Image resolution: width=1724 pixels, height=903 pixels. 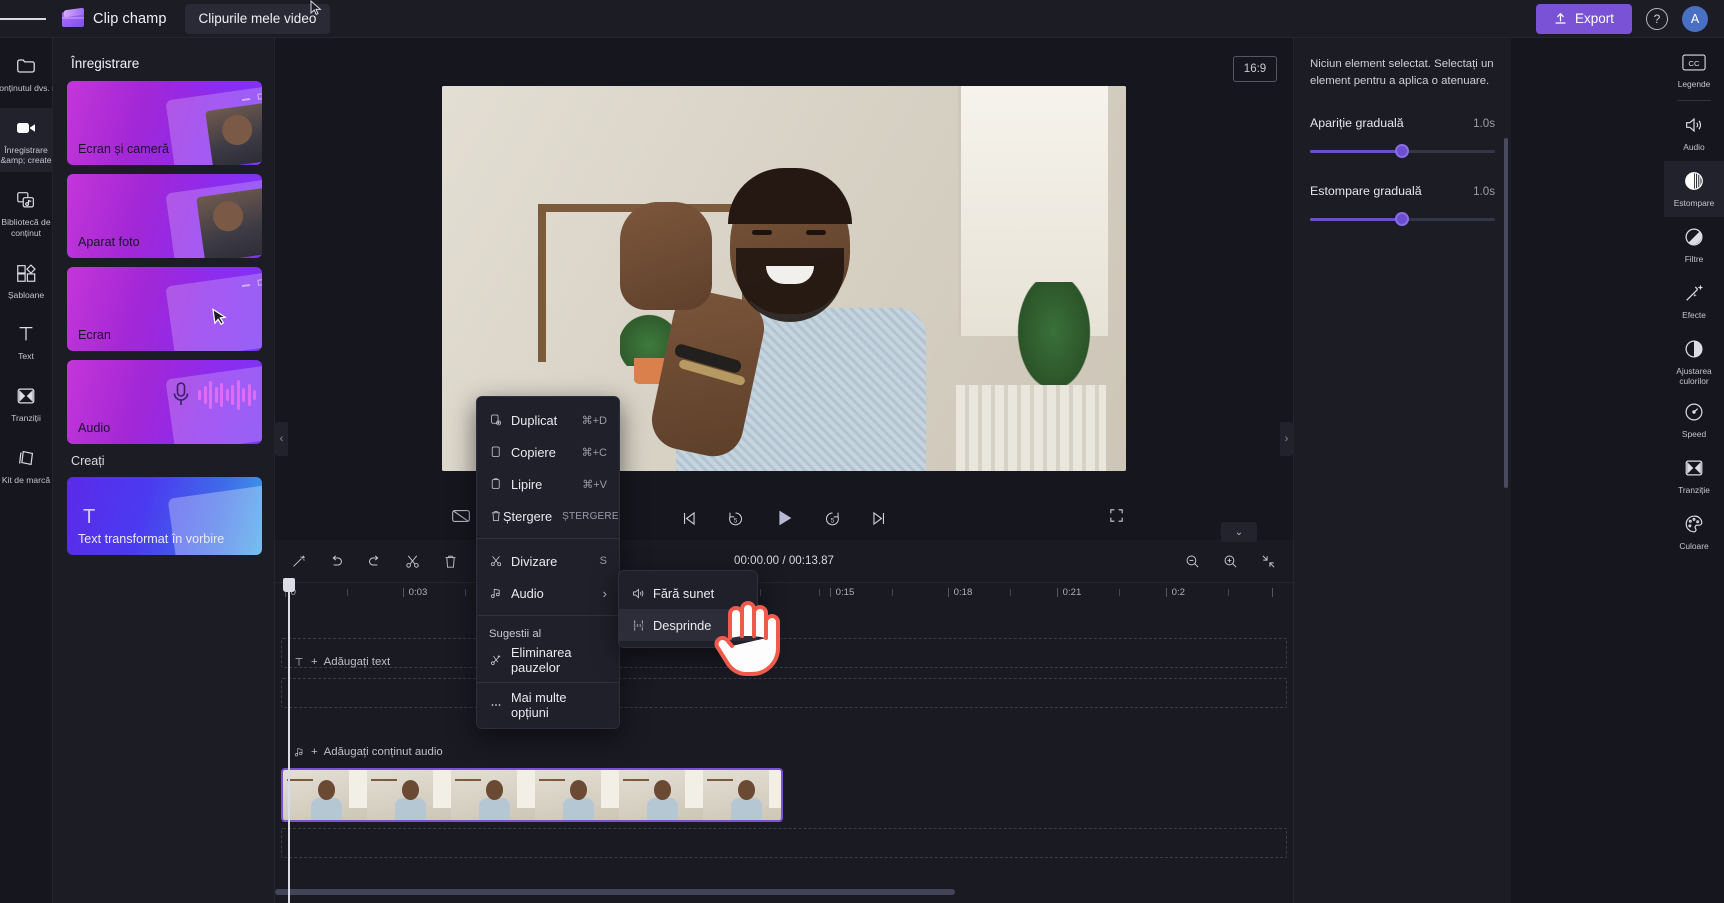 What do you see at coordinates (527, 593) in the screenshot?
I see `menu-item-audio-label: Audio` at bounding box center [527, 593].